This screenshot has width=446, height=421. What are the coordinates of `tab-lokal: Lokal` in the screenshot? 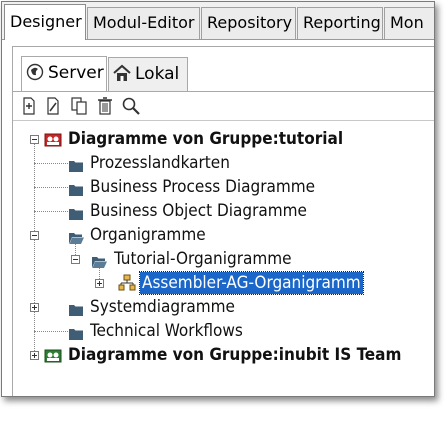 It's located at (148, 74).